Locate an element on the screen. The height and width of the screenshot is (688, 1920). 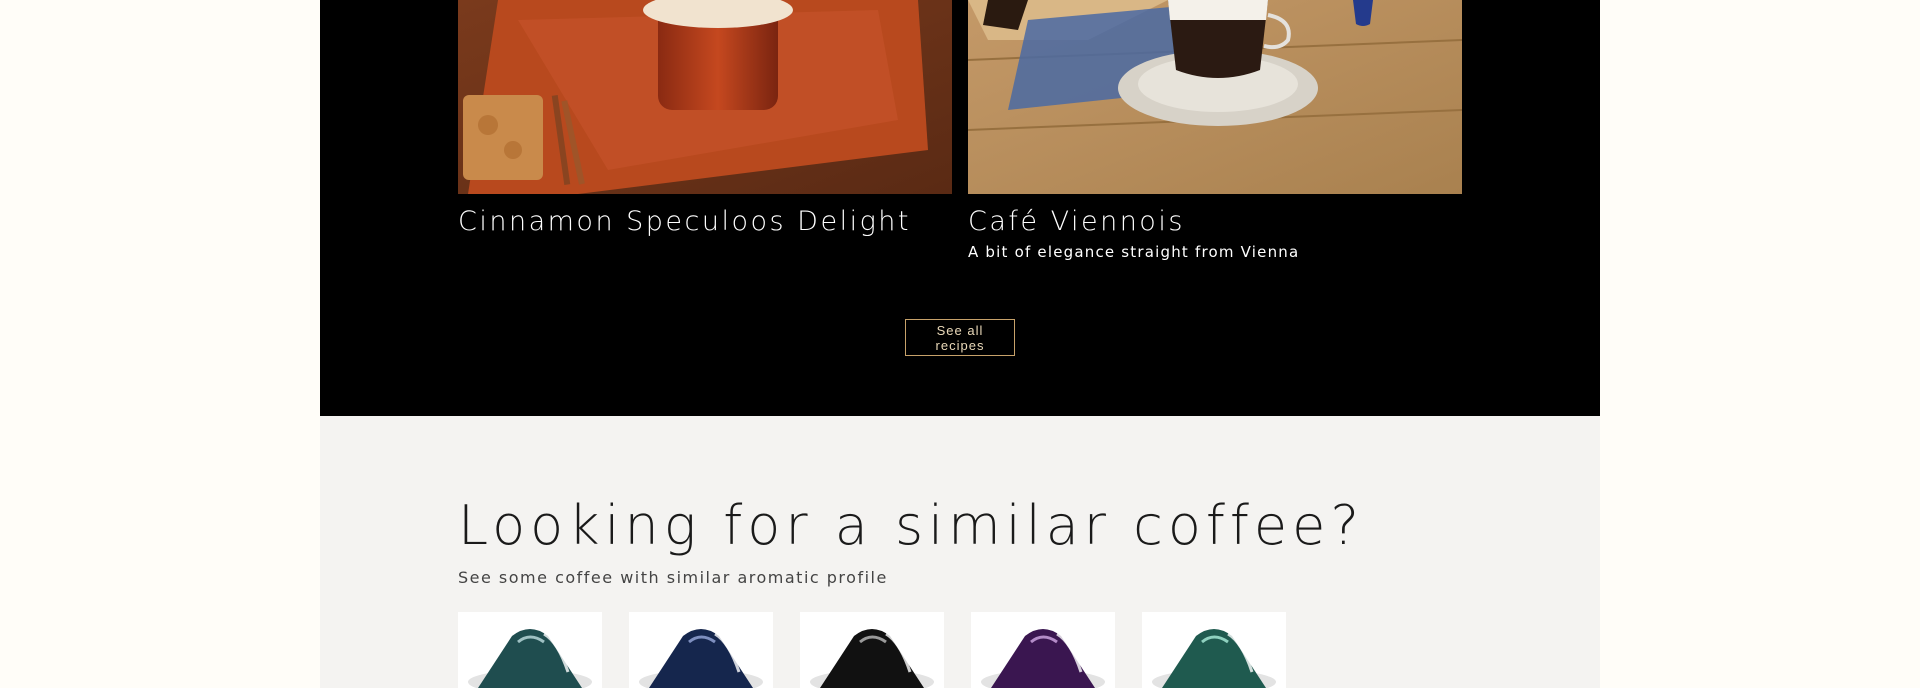
recipe-photo-viennois is located at coordinates (1215, 97).